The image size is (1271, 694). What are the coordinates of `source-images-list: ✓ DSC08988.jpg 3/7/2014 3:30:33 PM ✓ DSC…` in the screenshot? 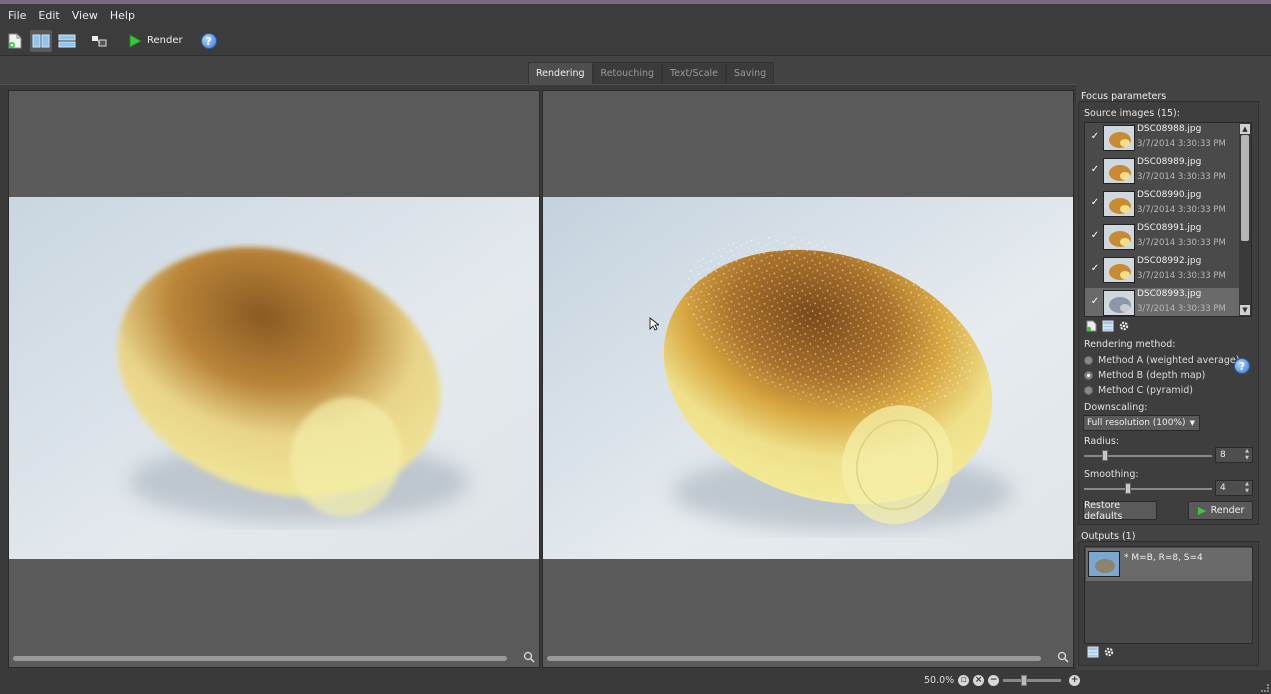 It's located at (1168, 219).